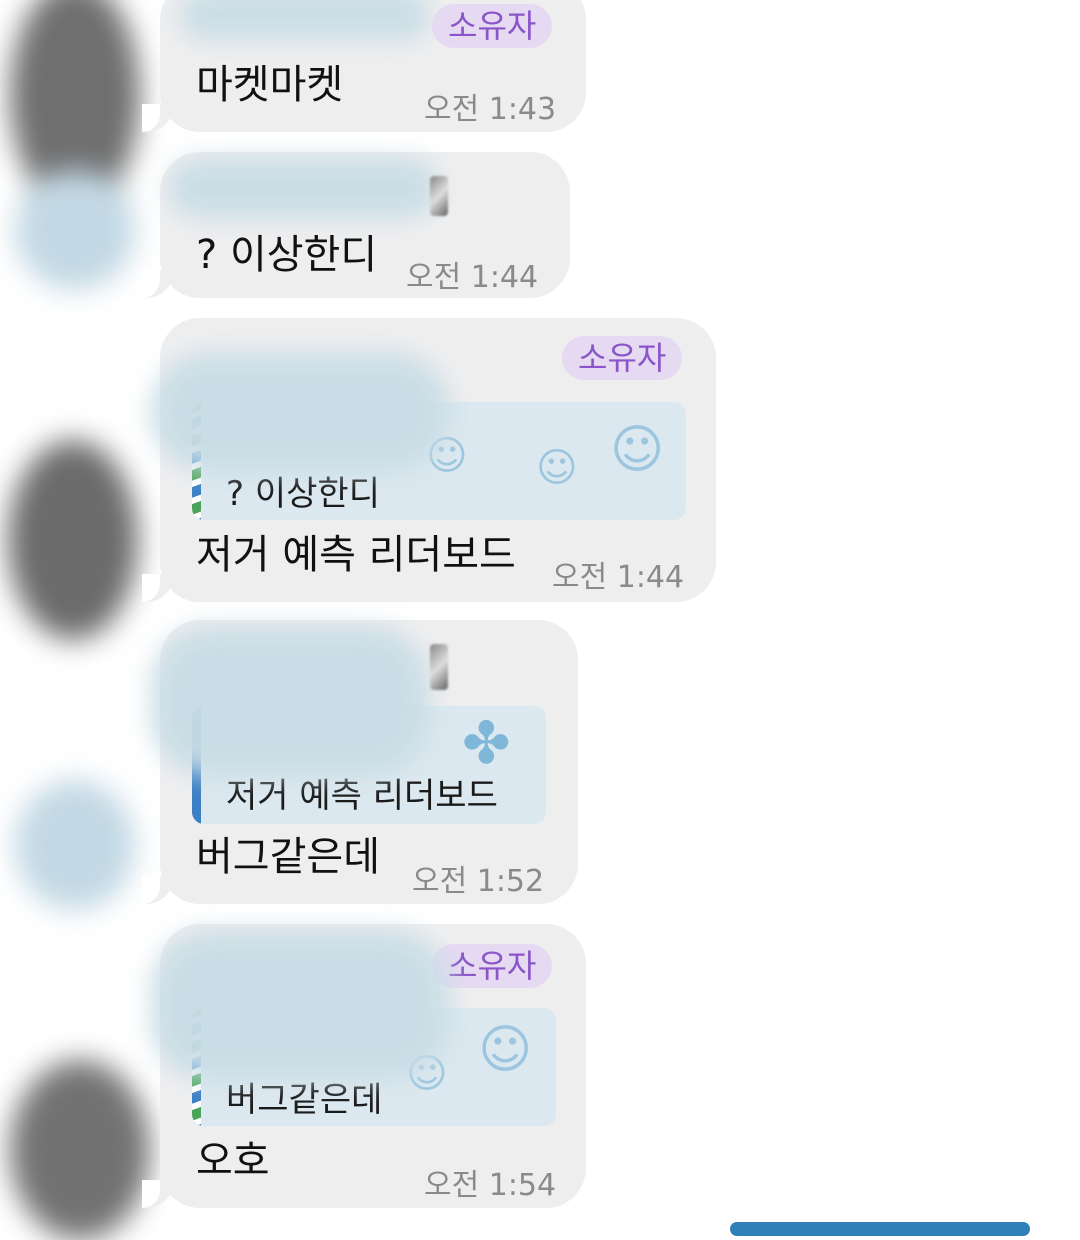 Image resolution: width=1080 pixels, height=1240 pixels. I want to click on avatar-column, so click(75, 620).